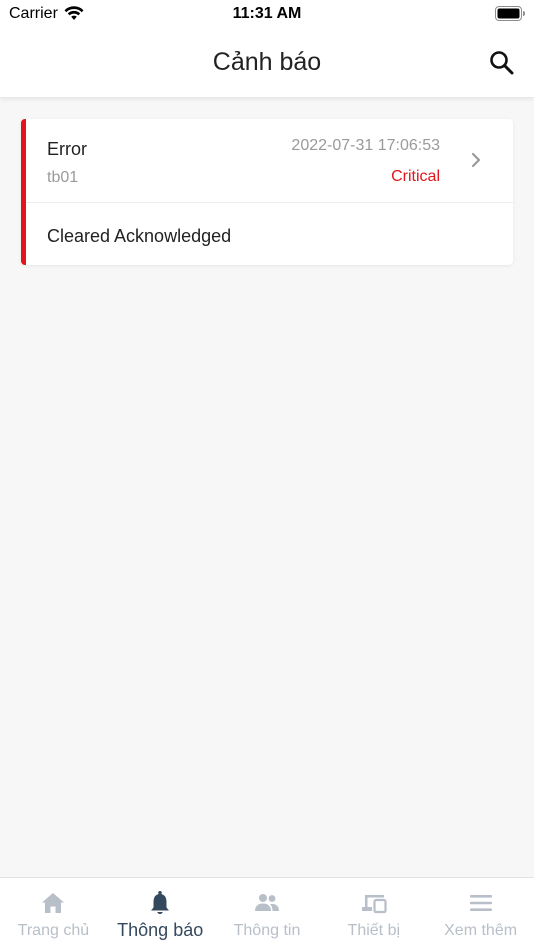 The height and width of the screenshot is (950, 534). I want to click on clock: 11:31 AM, so click(267, 13).